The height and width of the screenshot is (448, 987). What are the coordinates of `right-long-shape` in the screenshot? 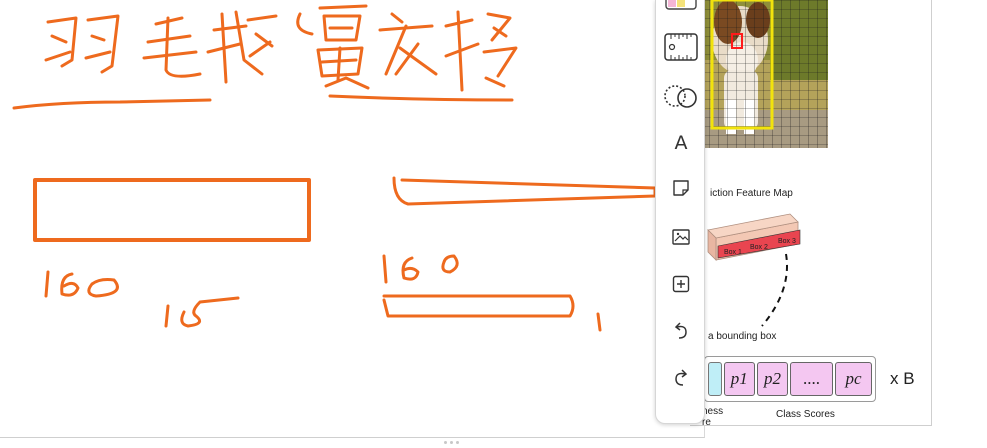 It's located at (524, 191).